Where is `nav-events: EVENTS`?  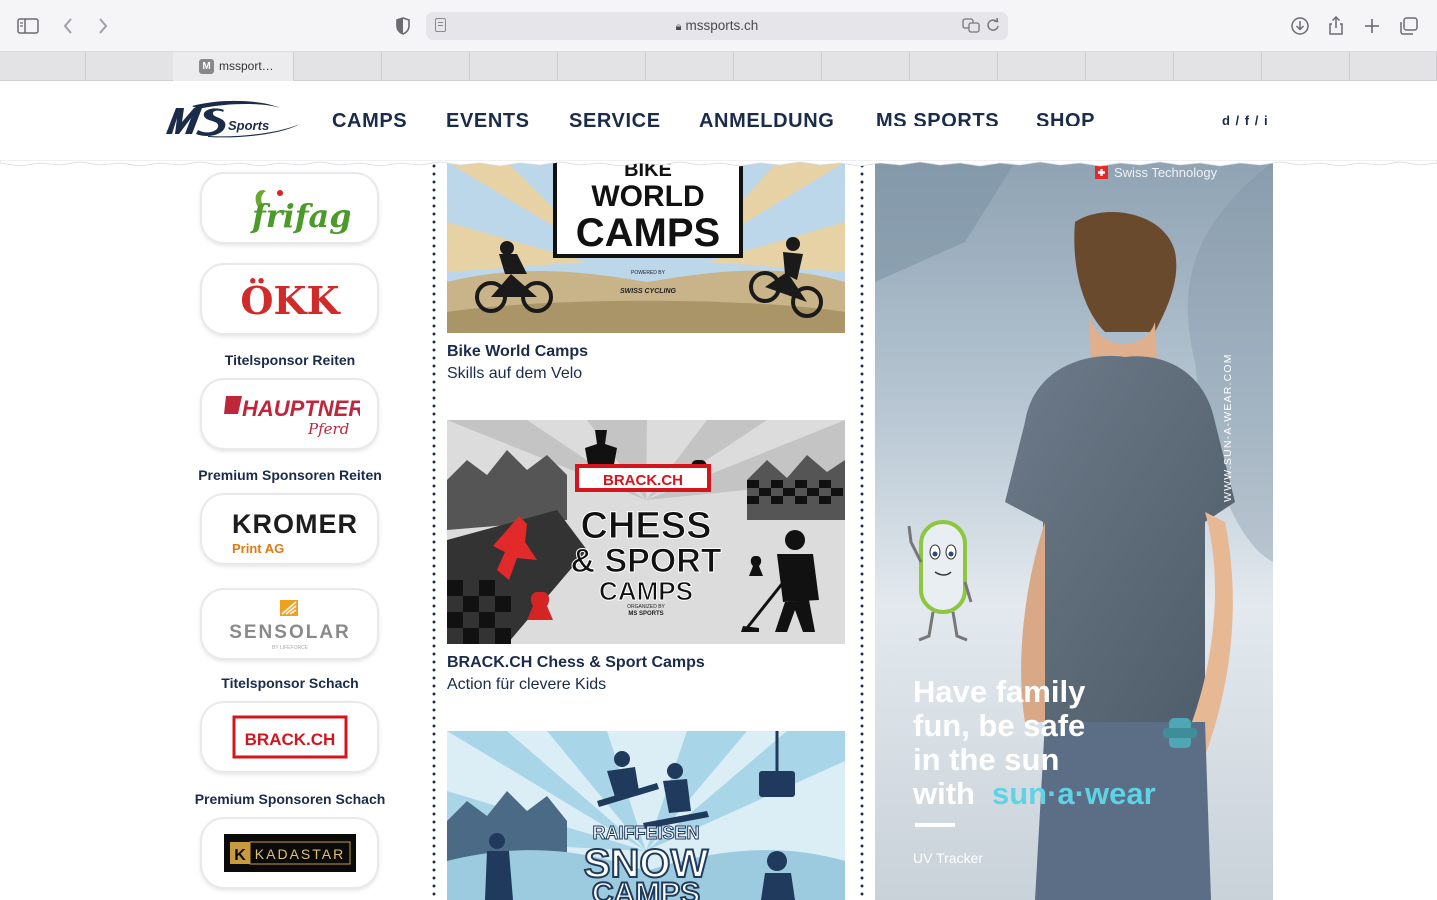
nav-events: EVENTS is located at coordinates (488, 121).